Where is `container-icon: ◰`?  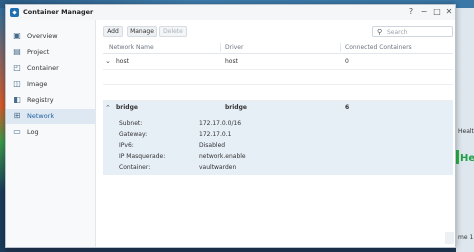
container-icon: ◰ is located at coordinates (17, 67).